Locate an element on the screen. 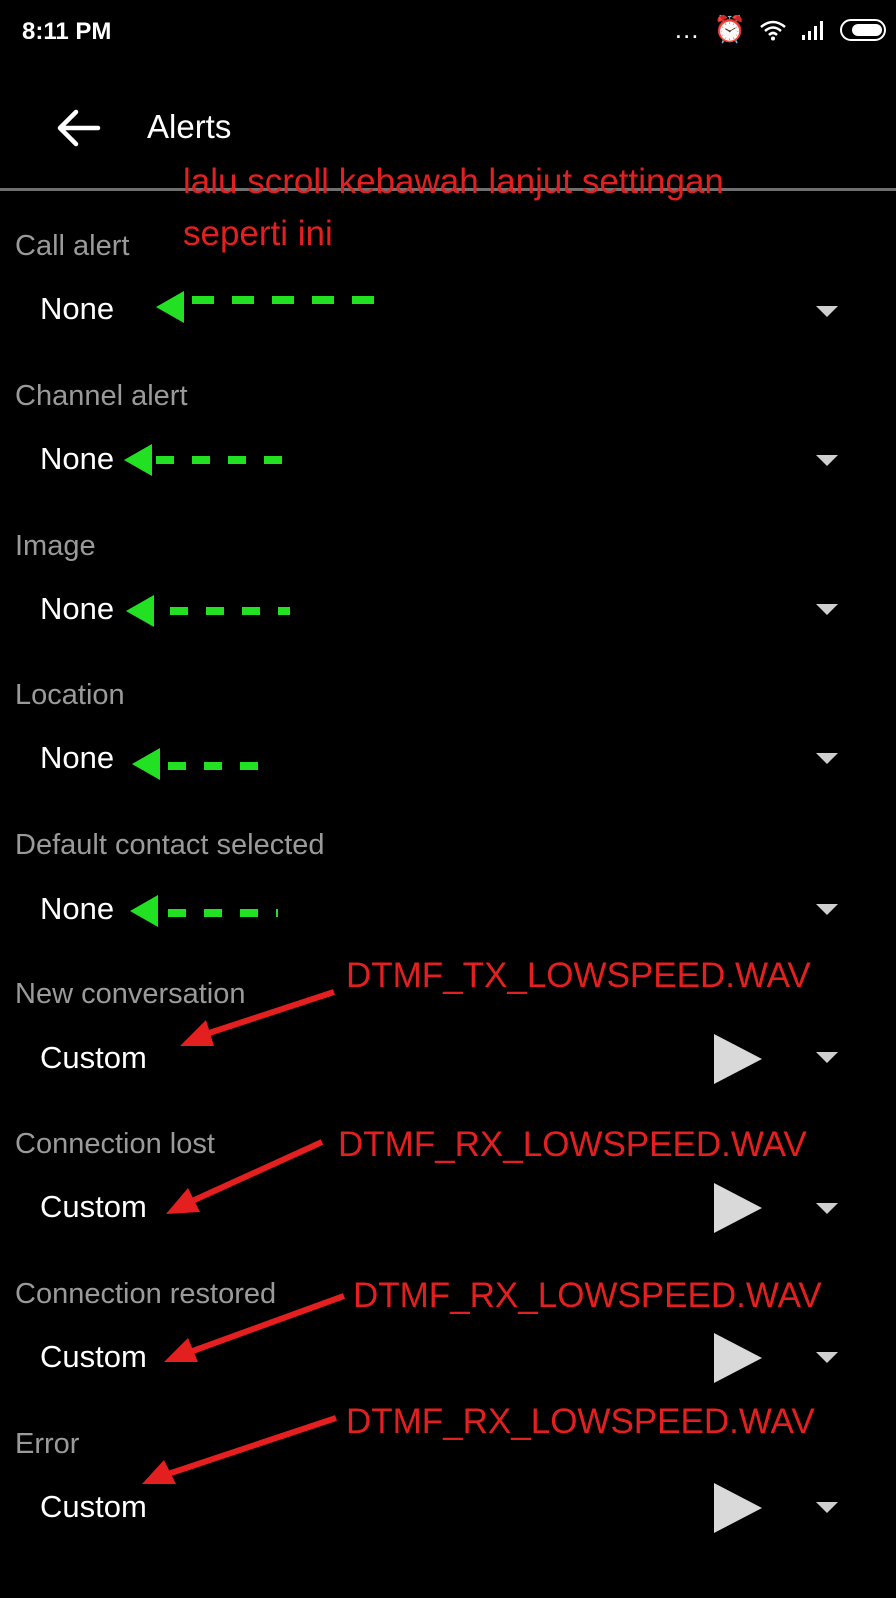 This screenshot has height=1598, width=896. green-arrow-default-contact is located at coordinates (204, 911).